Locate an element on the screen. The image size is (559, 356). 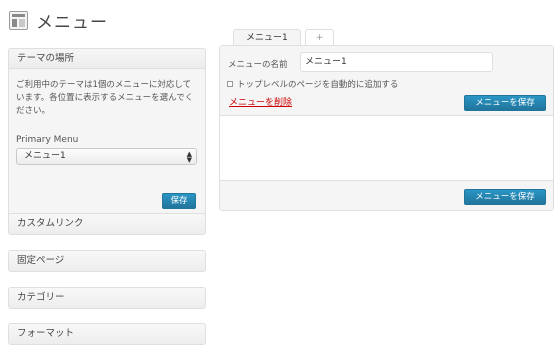
delete-menu-link: メニューを削除 is located at coordinates (260, 101).